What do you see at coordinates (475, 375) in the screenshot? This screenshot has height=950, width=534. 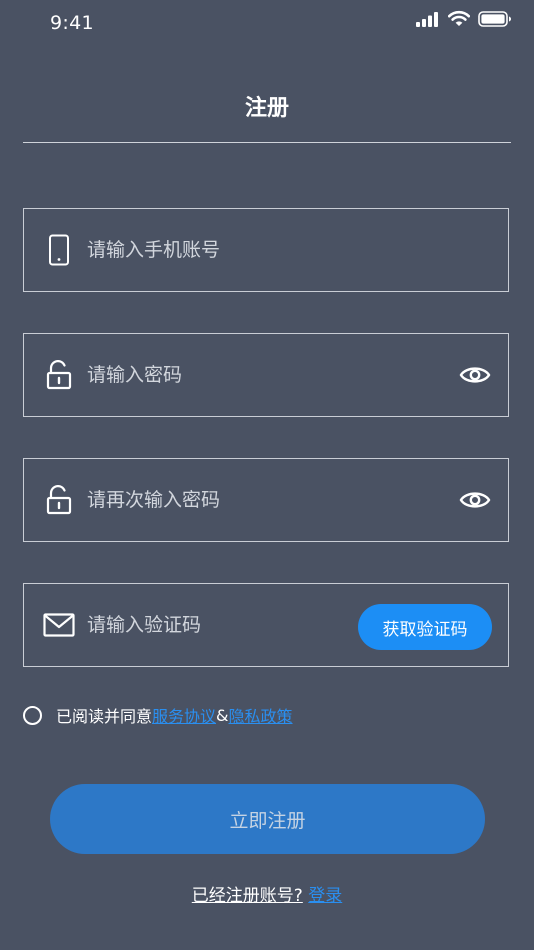 I see `password-visibility-eye-icon` at bounding box center [475, 375].